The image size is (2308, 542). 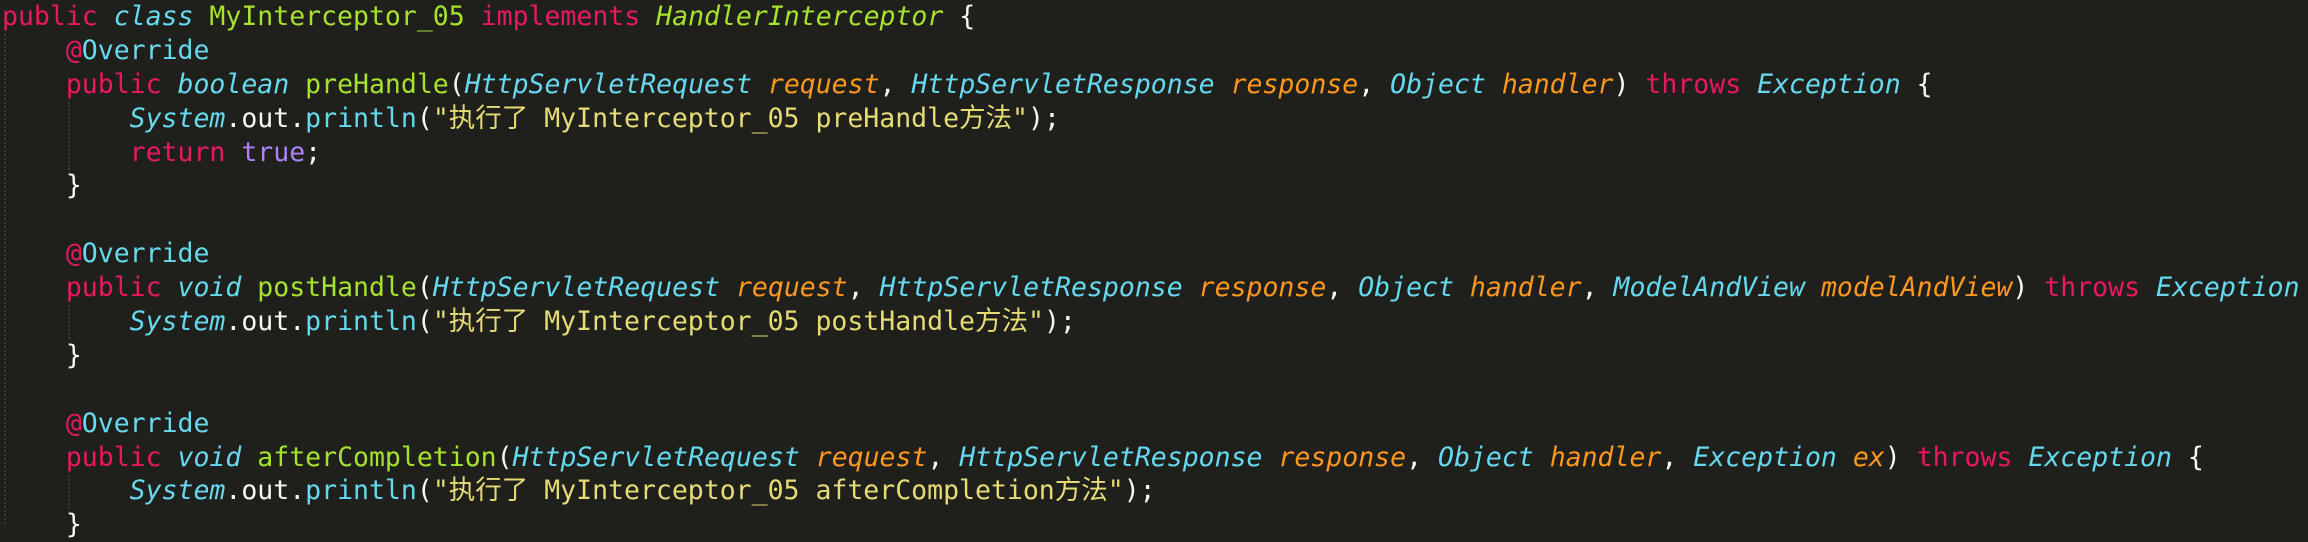 What do you see at coordinates (730, 118) in the screenshot?
I see `code-token: "执行了 MyInterceptor_05 preHandle方法"` at bounding box center [730, 118].